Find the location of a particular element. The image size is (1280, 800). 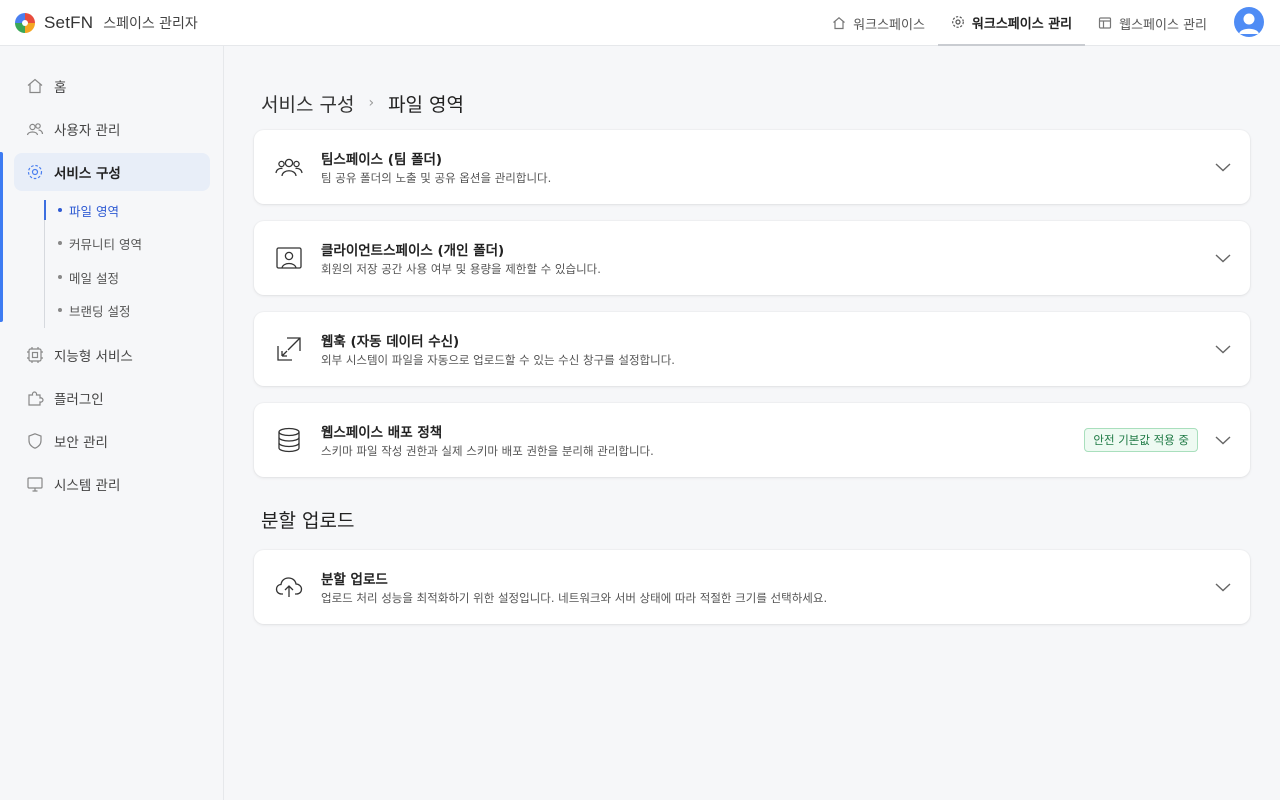

brand-subtitle: 스페이스 관리자 is located at coordinates (150, 24).